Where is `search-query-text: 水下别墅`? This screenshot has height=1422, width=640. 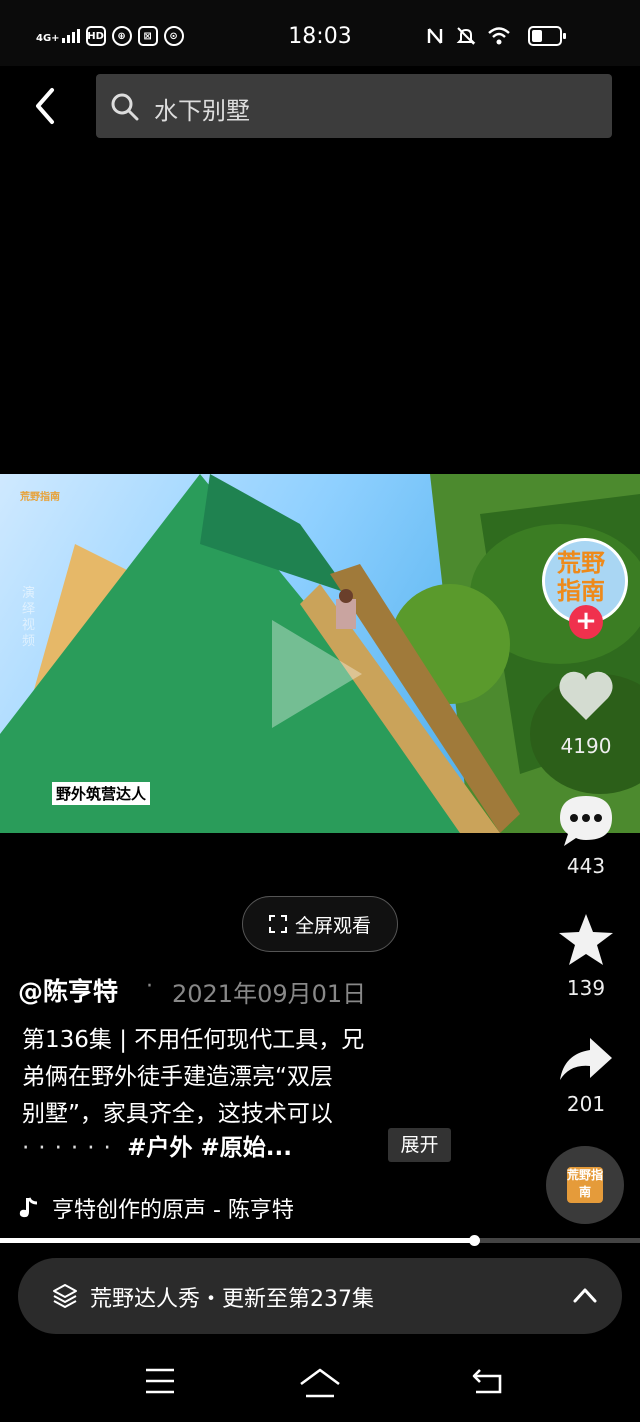
search-query-text: 水下别墅 is located at coordinates (202, 111).